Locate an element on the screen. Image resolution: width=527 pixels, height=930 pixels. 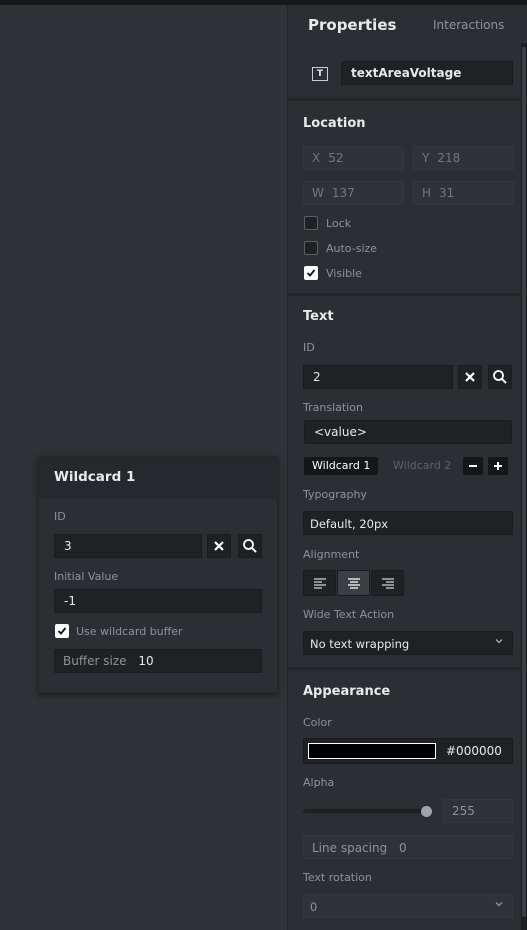
plus-icon is located at coordinates (498, 466).